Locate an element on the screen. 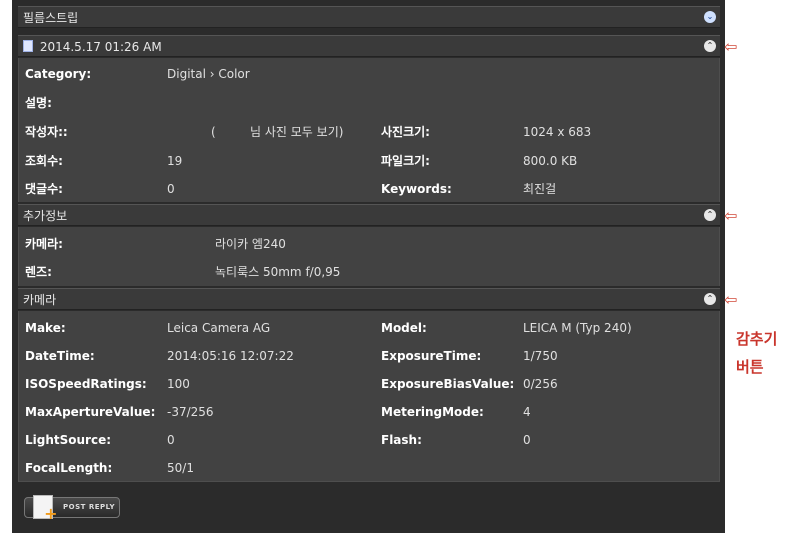  datetime-label: DateTime: is located at coordinates (60, 356).